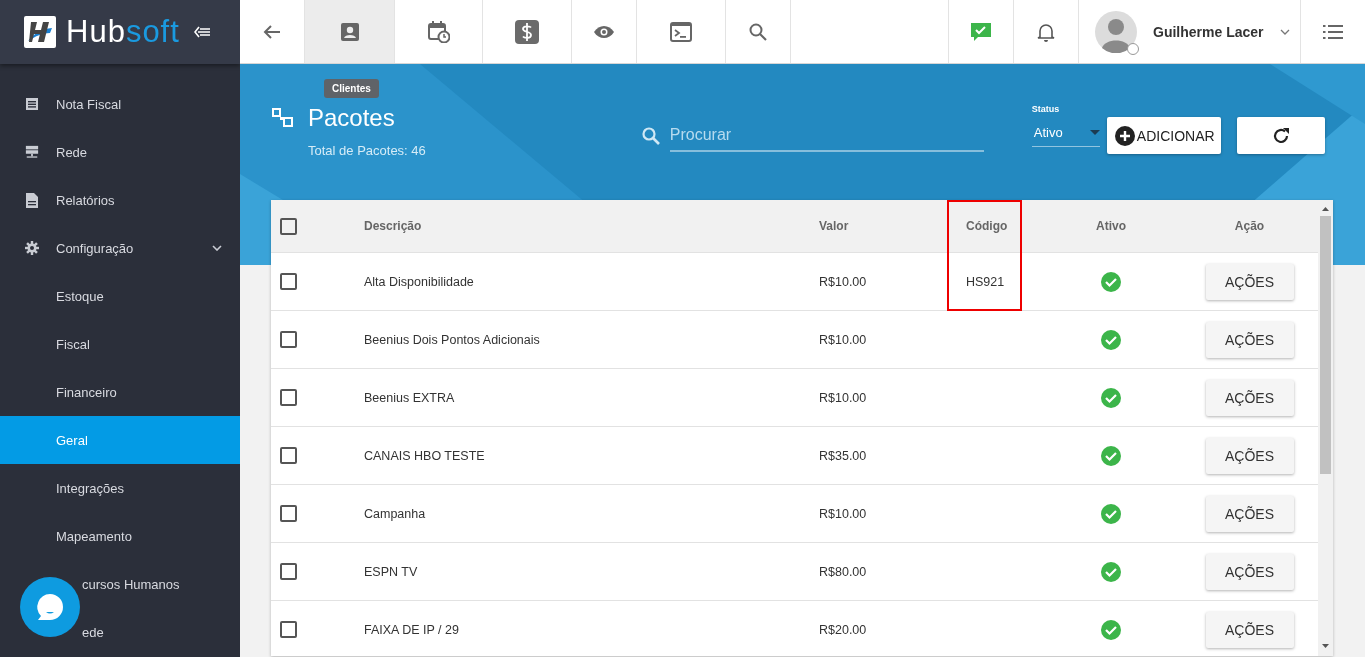 The width and height of the screenshot is (1365, 657). Describe the element at coordinates (120, 344) in the screenshot. I see `submenu-item: Fiscal` at that location.